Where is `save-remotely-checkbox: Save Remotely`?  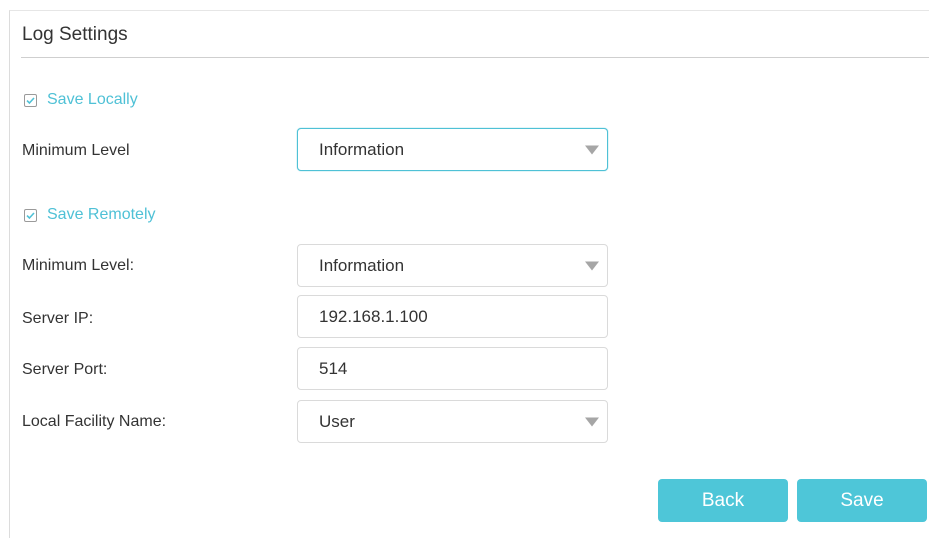
save-remotely-checkbox: Save Remotely is located at coordinates (90, 215).